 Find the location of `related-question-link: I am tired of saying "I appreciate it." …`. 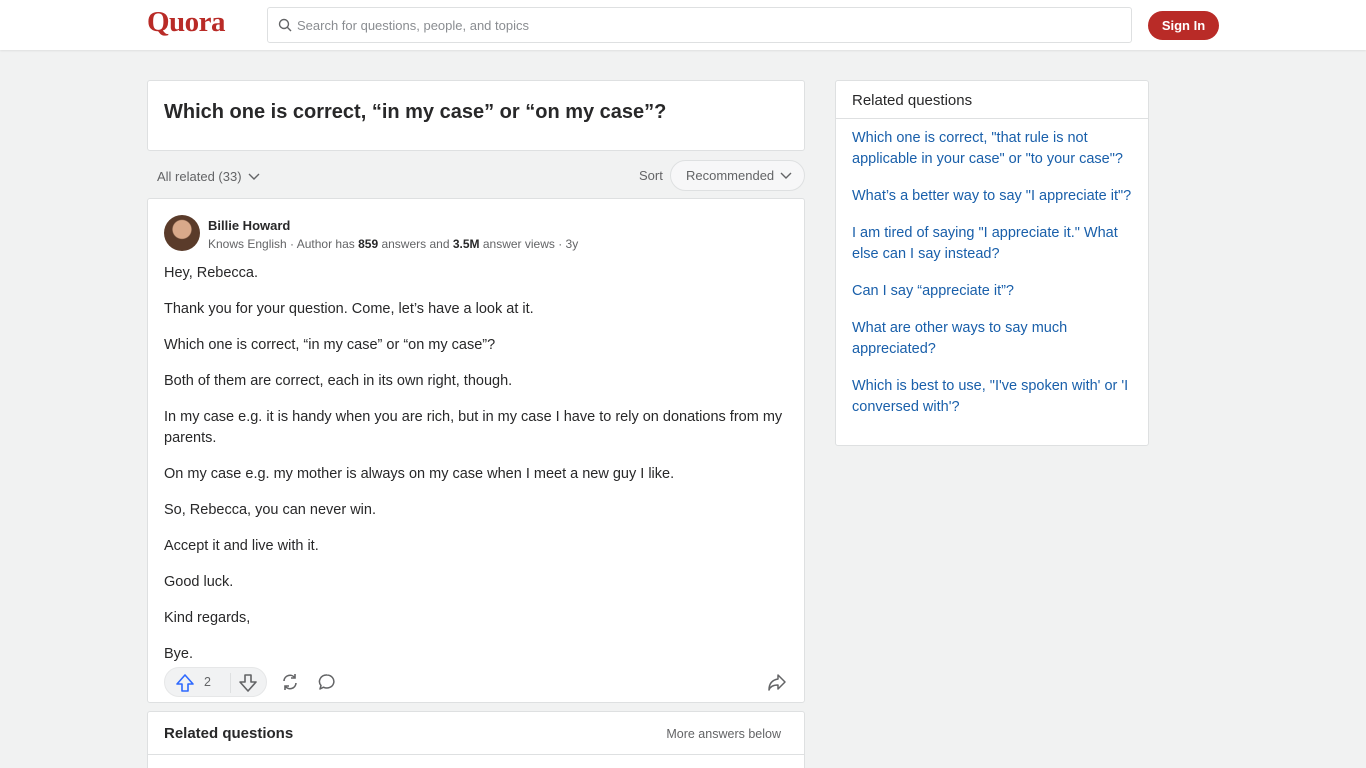

related-question-link: I am tired of saying "I appreciate it." … is located at coordinates (985, 243).